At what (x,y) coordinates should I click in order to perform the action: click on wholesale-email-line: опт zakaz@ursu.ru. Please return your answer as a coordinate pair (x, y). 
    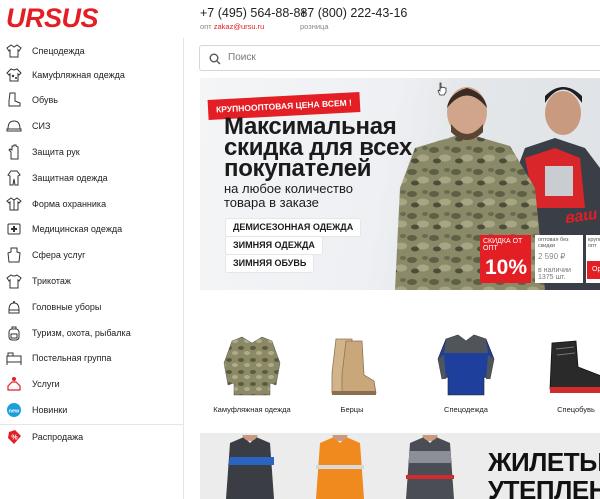
    Looking at the image, I should click on (232, 26).